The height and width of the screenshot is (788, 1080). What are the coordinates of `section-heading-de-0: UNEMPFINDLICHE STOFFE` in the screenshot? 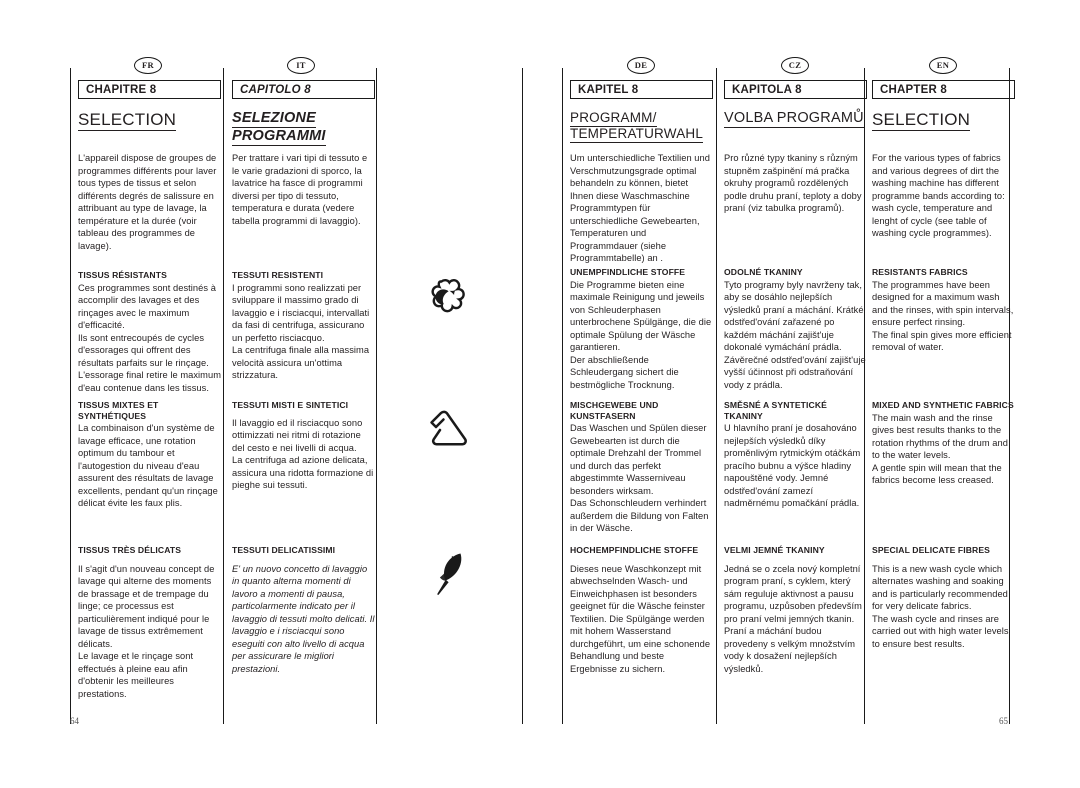 It's located at (628, 272).